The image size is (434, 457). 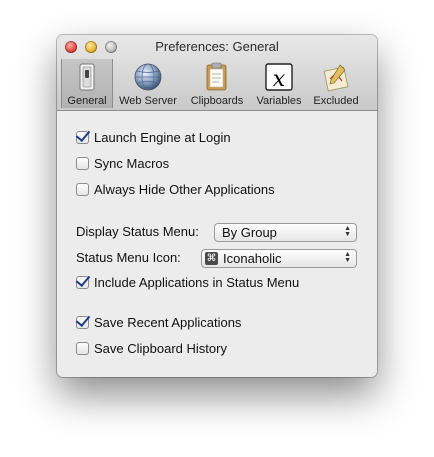 What do you see at coordinates (148, 101) in the screenshot?
I see `tab-label: Web Server` at bounding box center [148, 101].